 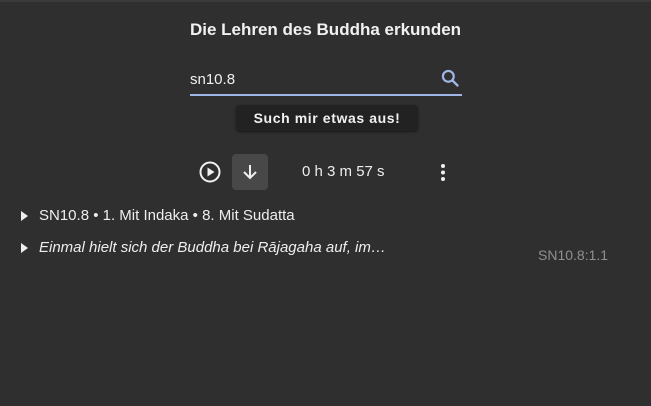 What do you see at coordinates (327, 118) in the screenshot?
I see `surprise-me-button: Such mir etwas aus!` at bounding box center [327, 118].